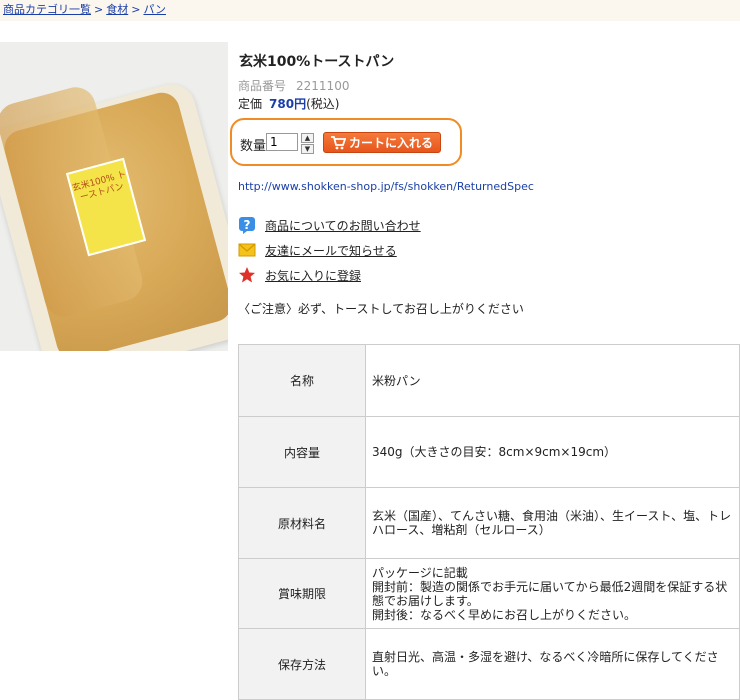 Image resolution: width=740 pixels, height=700 pixels. What do you see at coordinates (323, 104) in the screenshot?
I see `tax-note: (税込)` at bounding box center [323, 104].